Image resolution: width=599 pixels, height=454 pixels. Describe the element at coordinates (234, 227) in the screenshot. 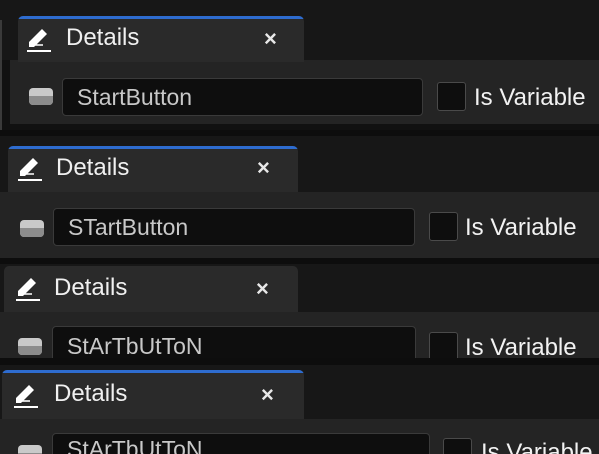

I see `widget-name-input: STartButton` at that location.